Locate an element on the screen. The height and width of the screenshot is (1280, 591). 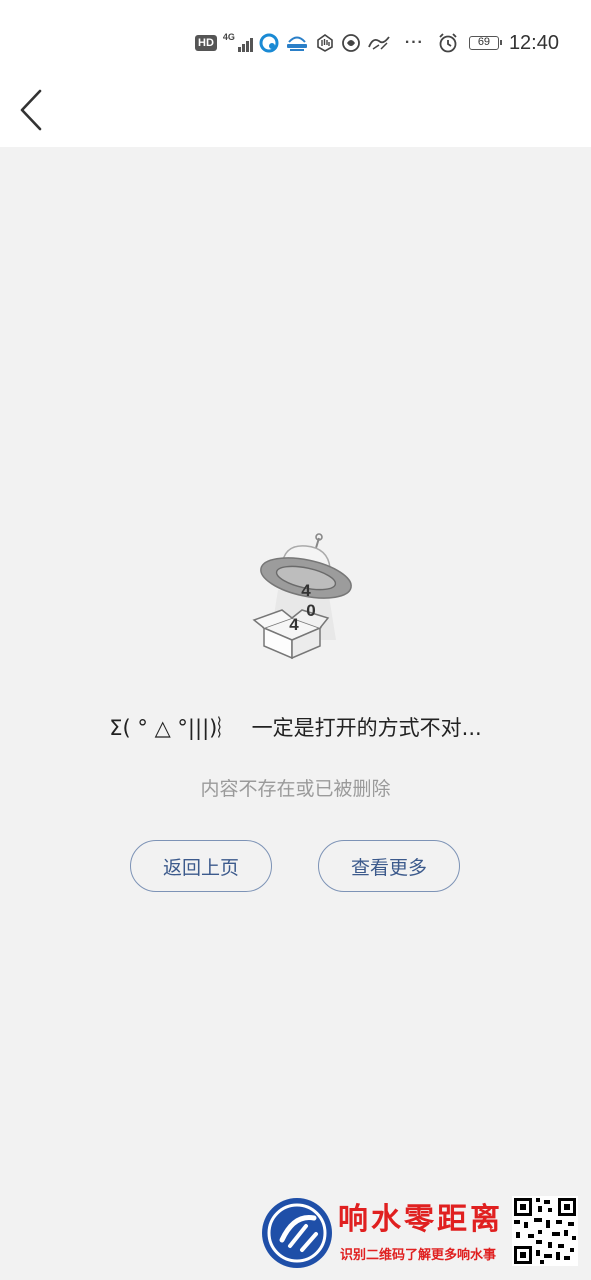
not-found-illustration: 4 0 4 is located at coordinates (303, 596).